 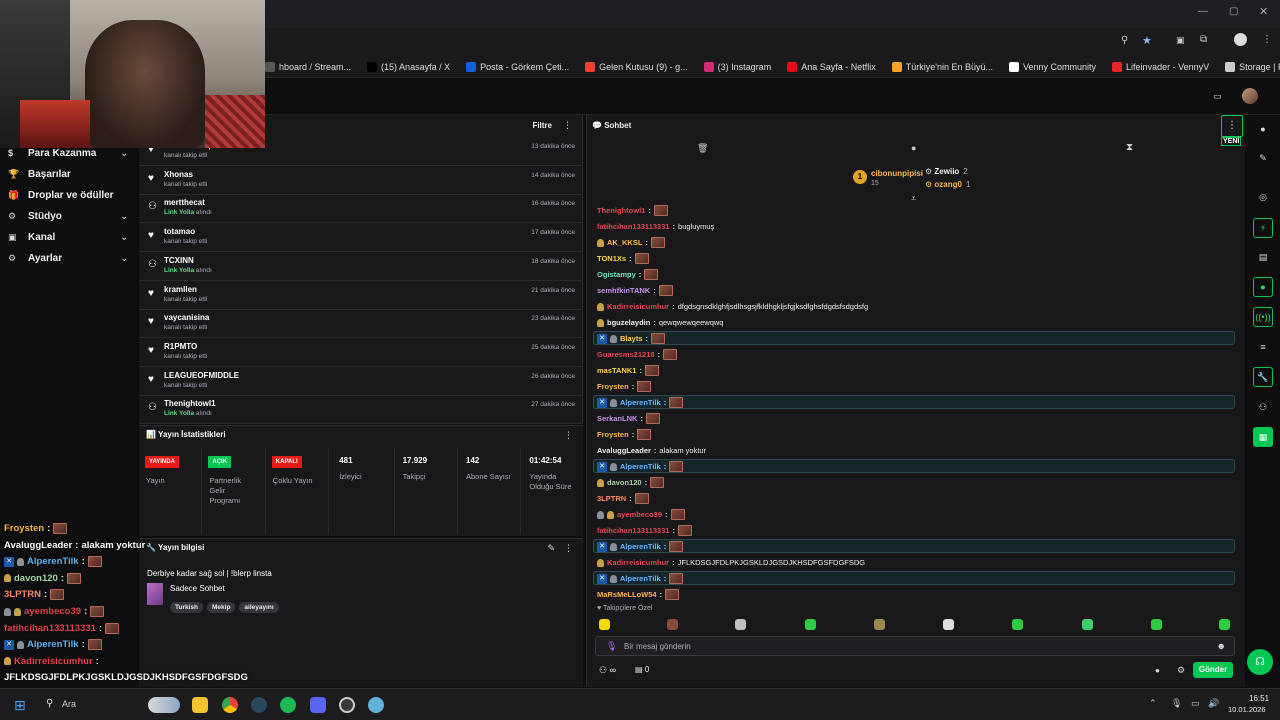 I want to click on sidebar-item: 🎁 Droplar ve ödüller, so click(x=70, y=195).